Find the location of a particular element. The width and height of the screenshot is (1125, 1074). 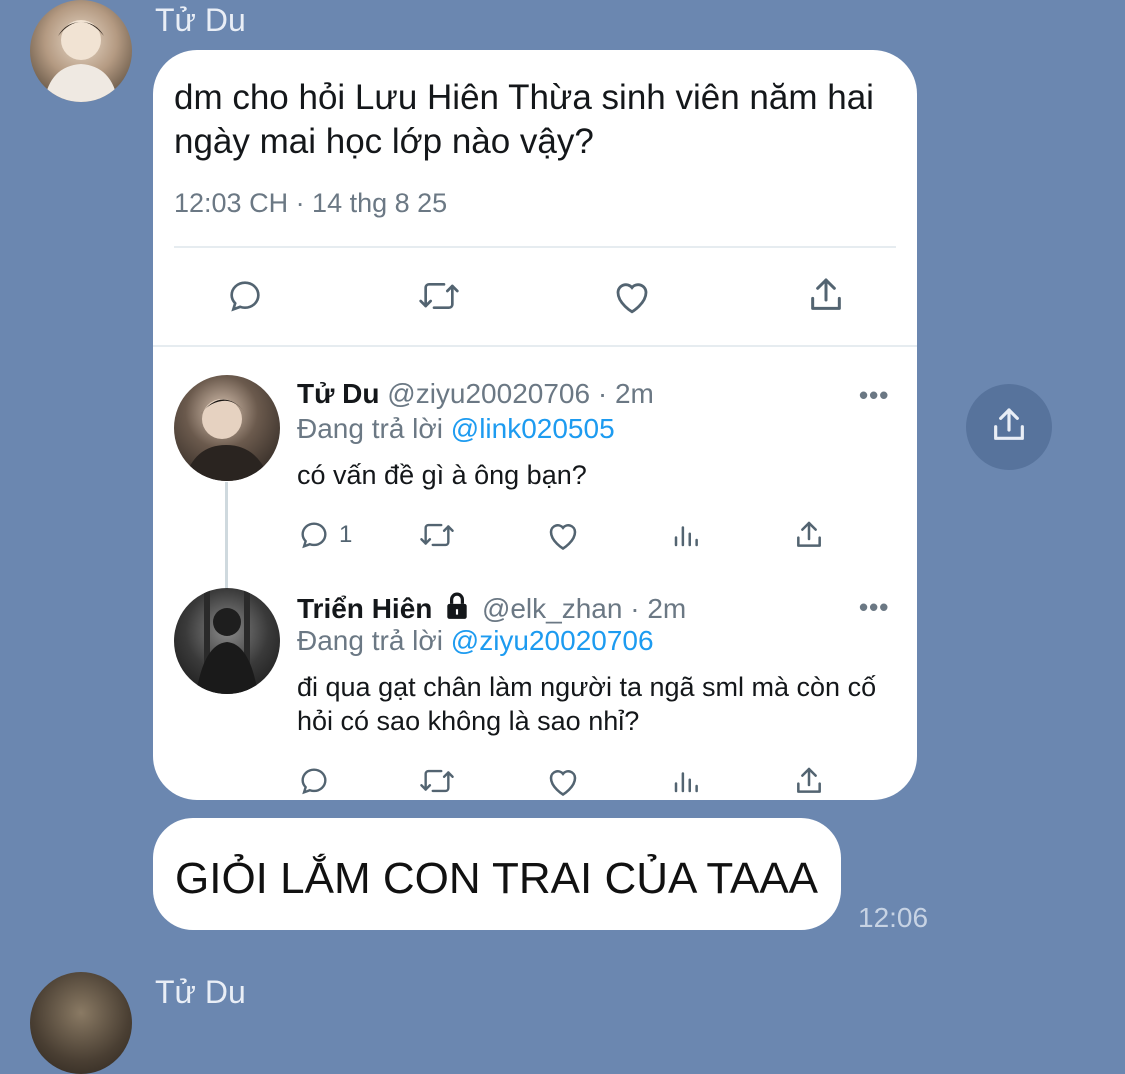

reply-count: 1 is located at coordinates (346, 534).